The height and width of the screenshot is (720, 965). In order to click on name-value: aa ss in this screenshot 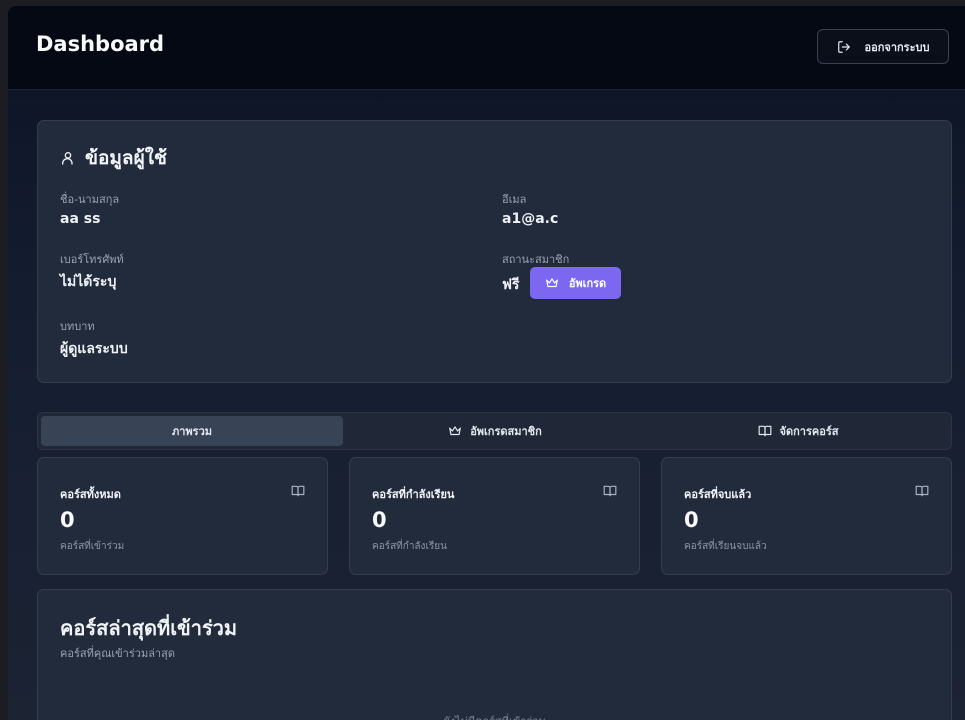, I will do `click(80, 219)`.